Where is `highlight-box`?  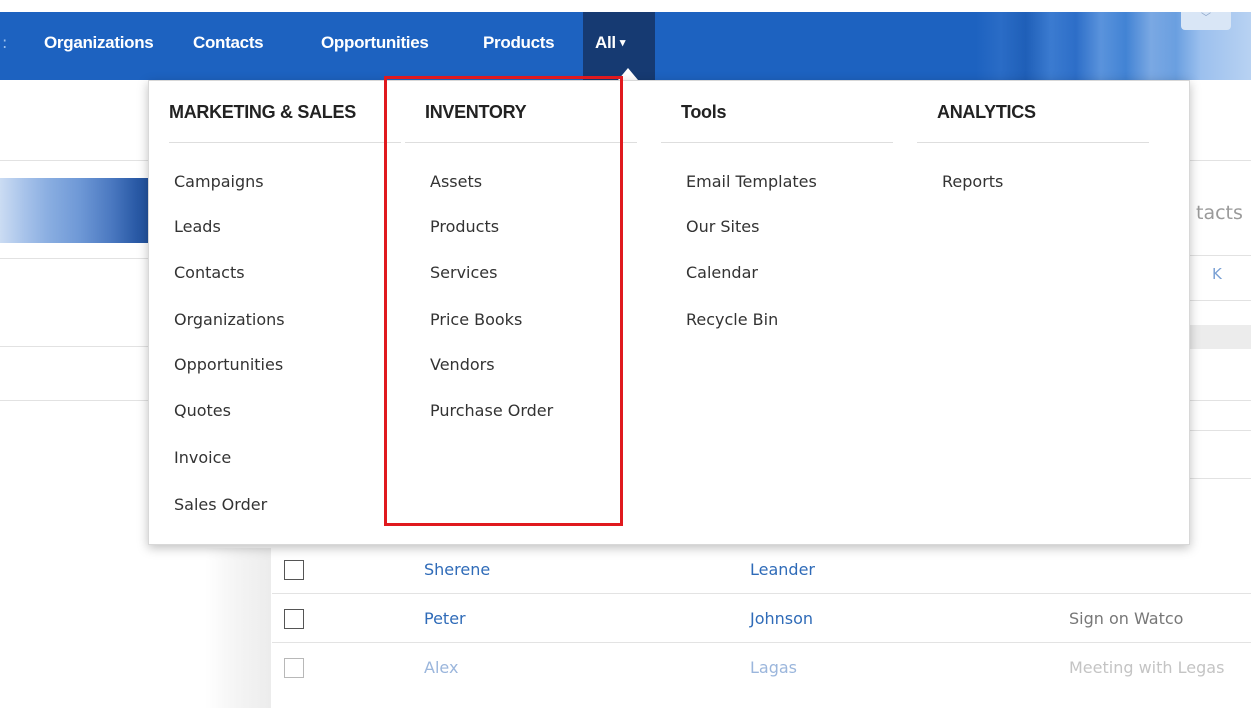 highlight-box is located at coordinates (503, 301).